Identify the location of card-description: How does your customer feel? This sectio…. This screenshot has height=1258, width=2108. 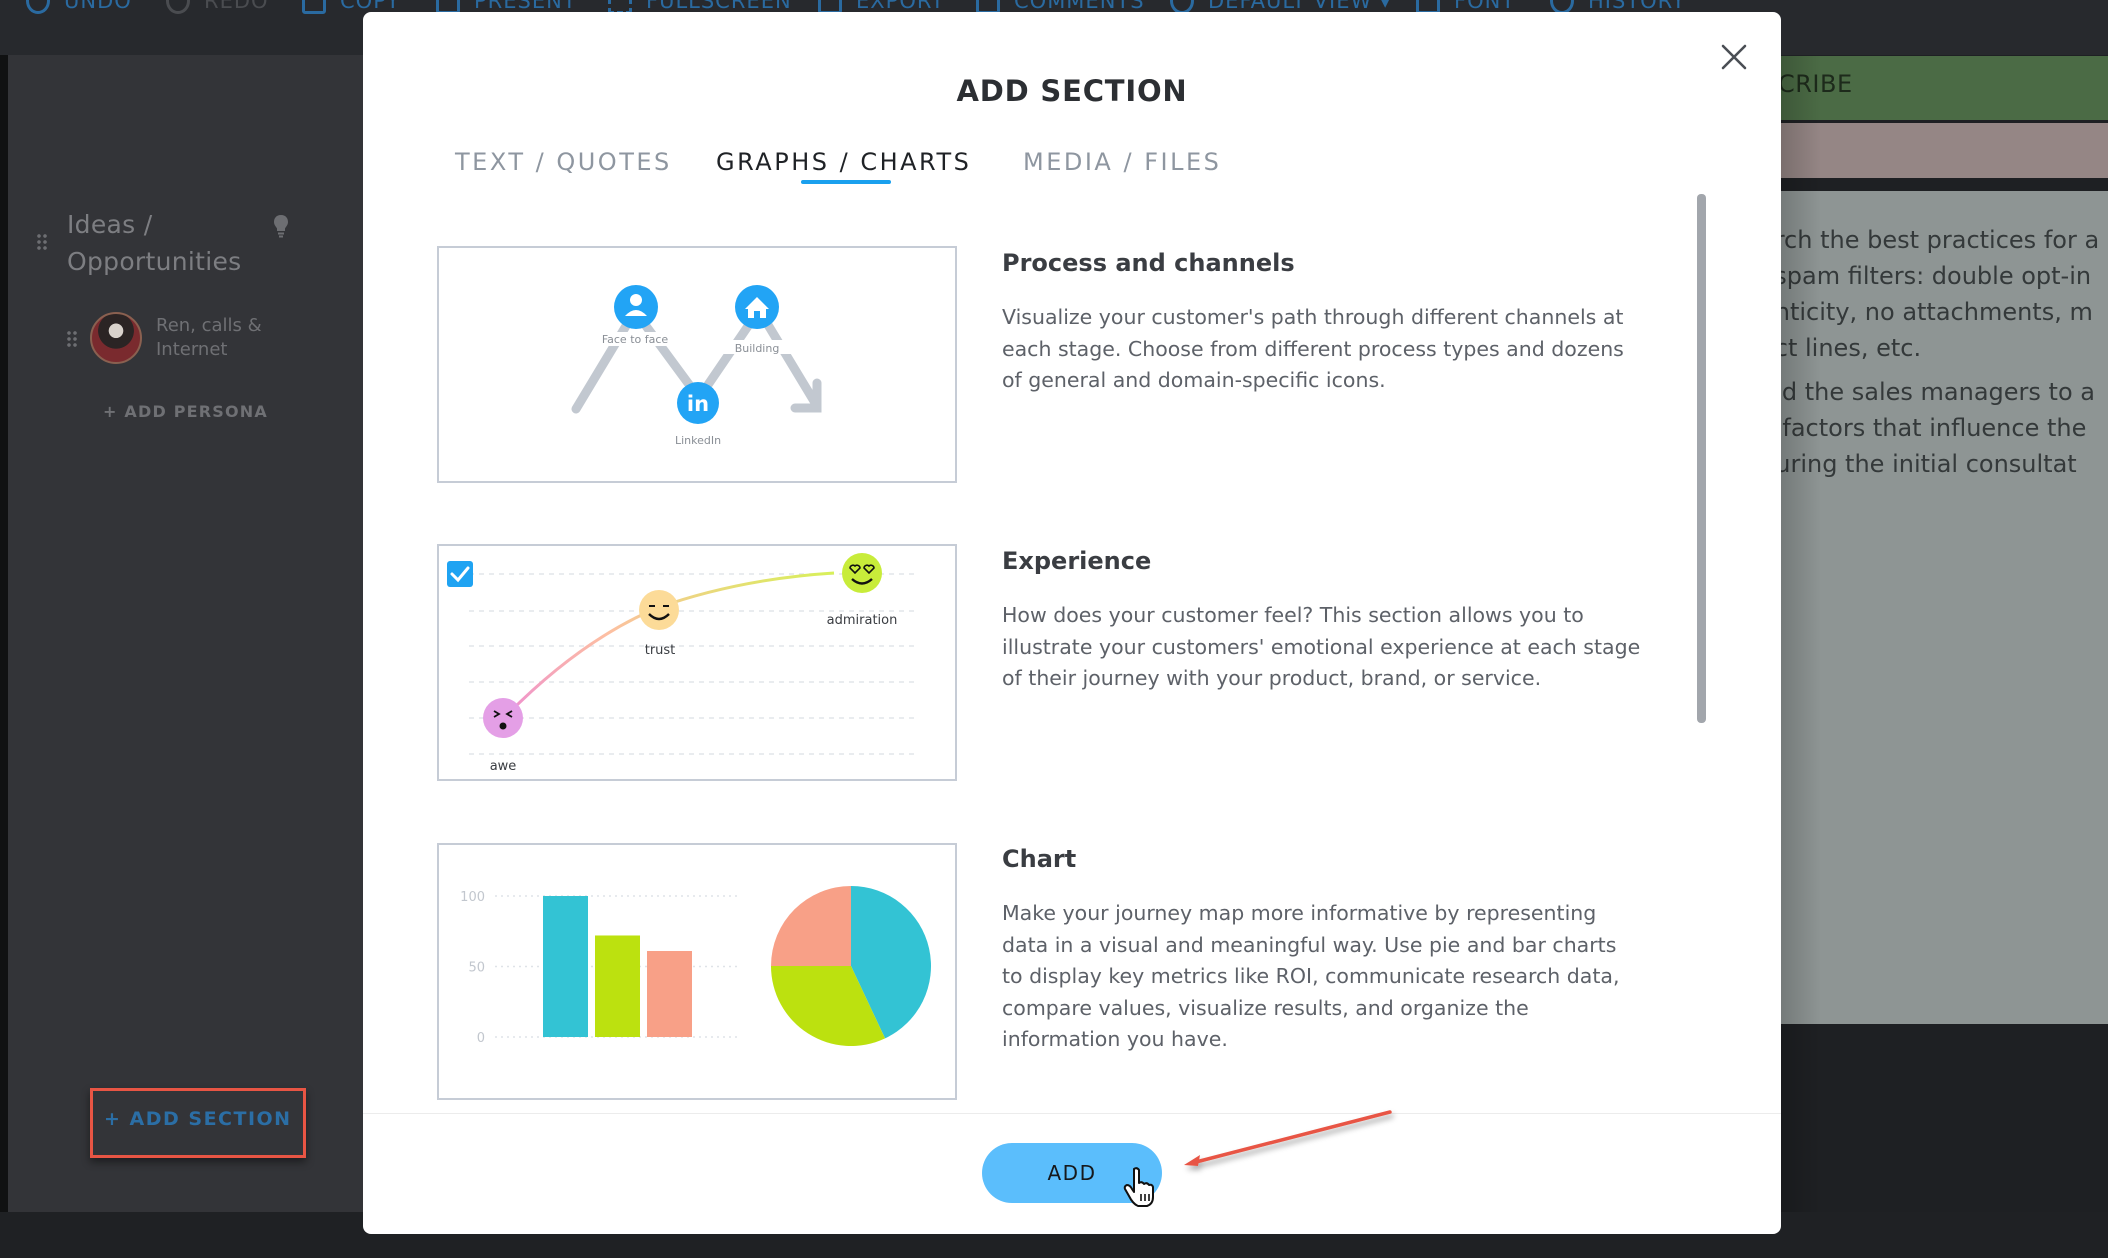
(1321, 646).